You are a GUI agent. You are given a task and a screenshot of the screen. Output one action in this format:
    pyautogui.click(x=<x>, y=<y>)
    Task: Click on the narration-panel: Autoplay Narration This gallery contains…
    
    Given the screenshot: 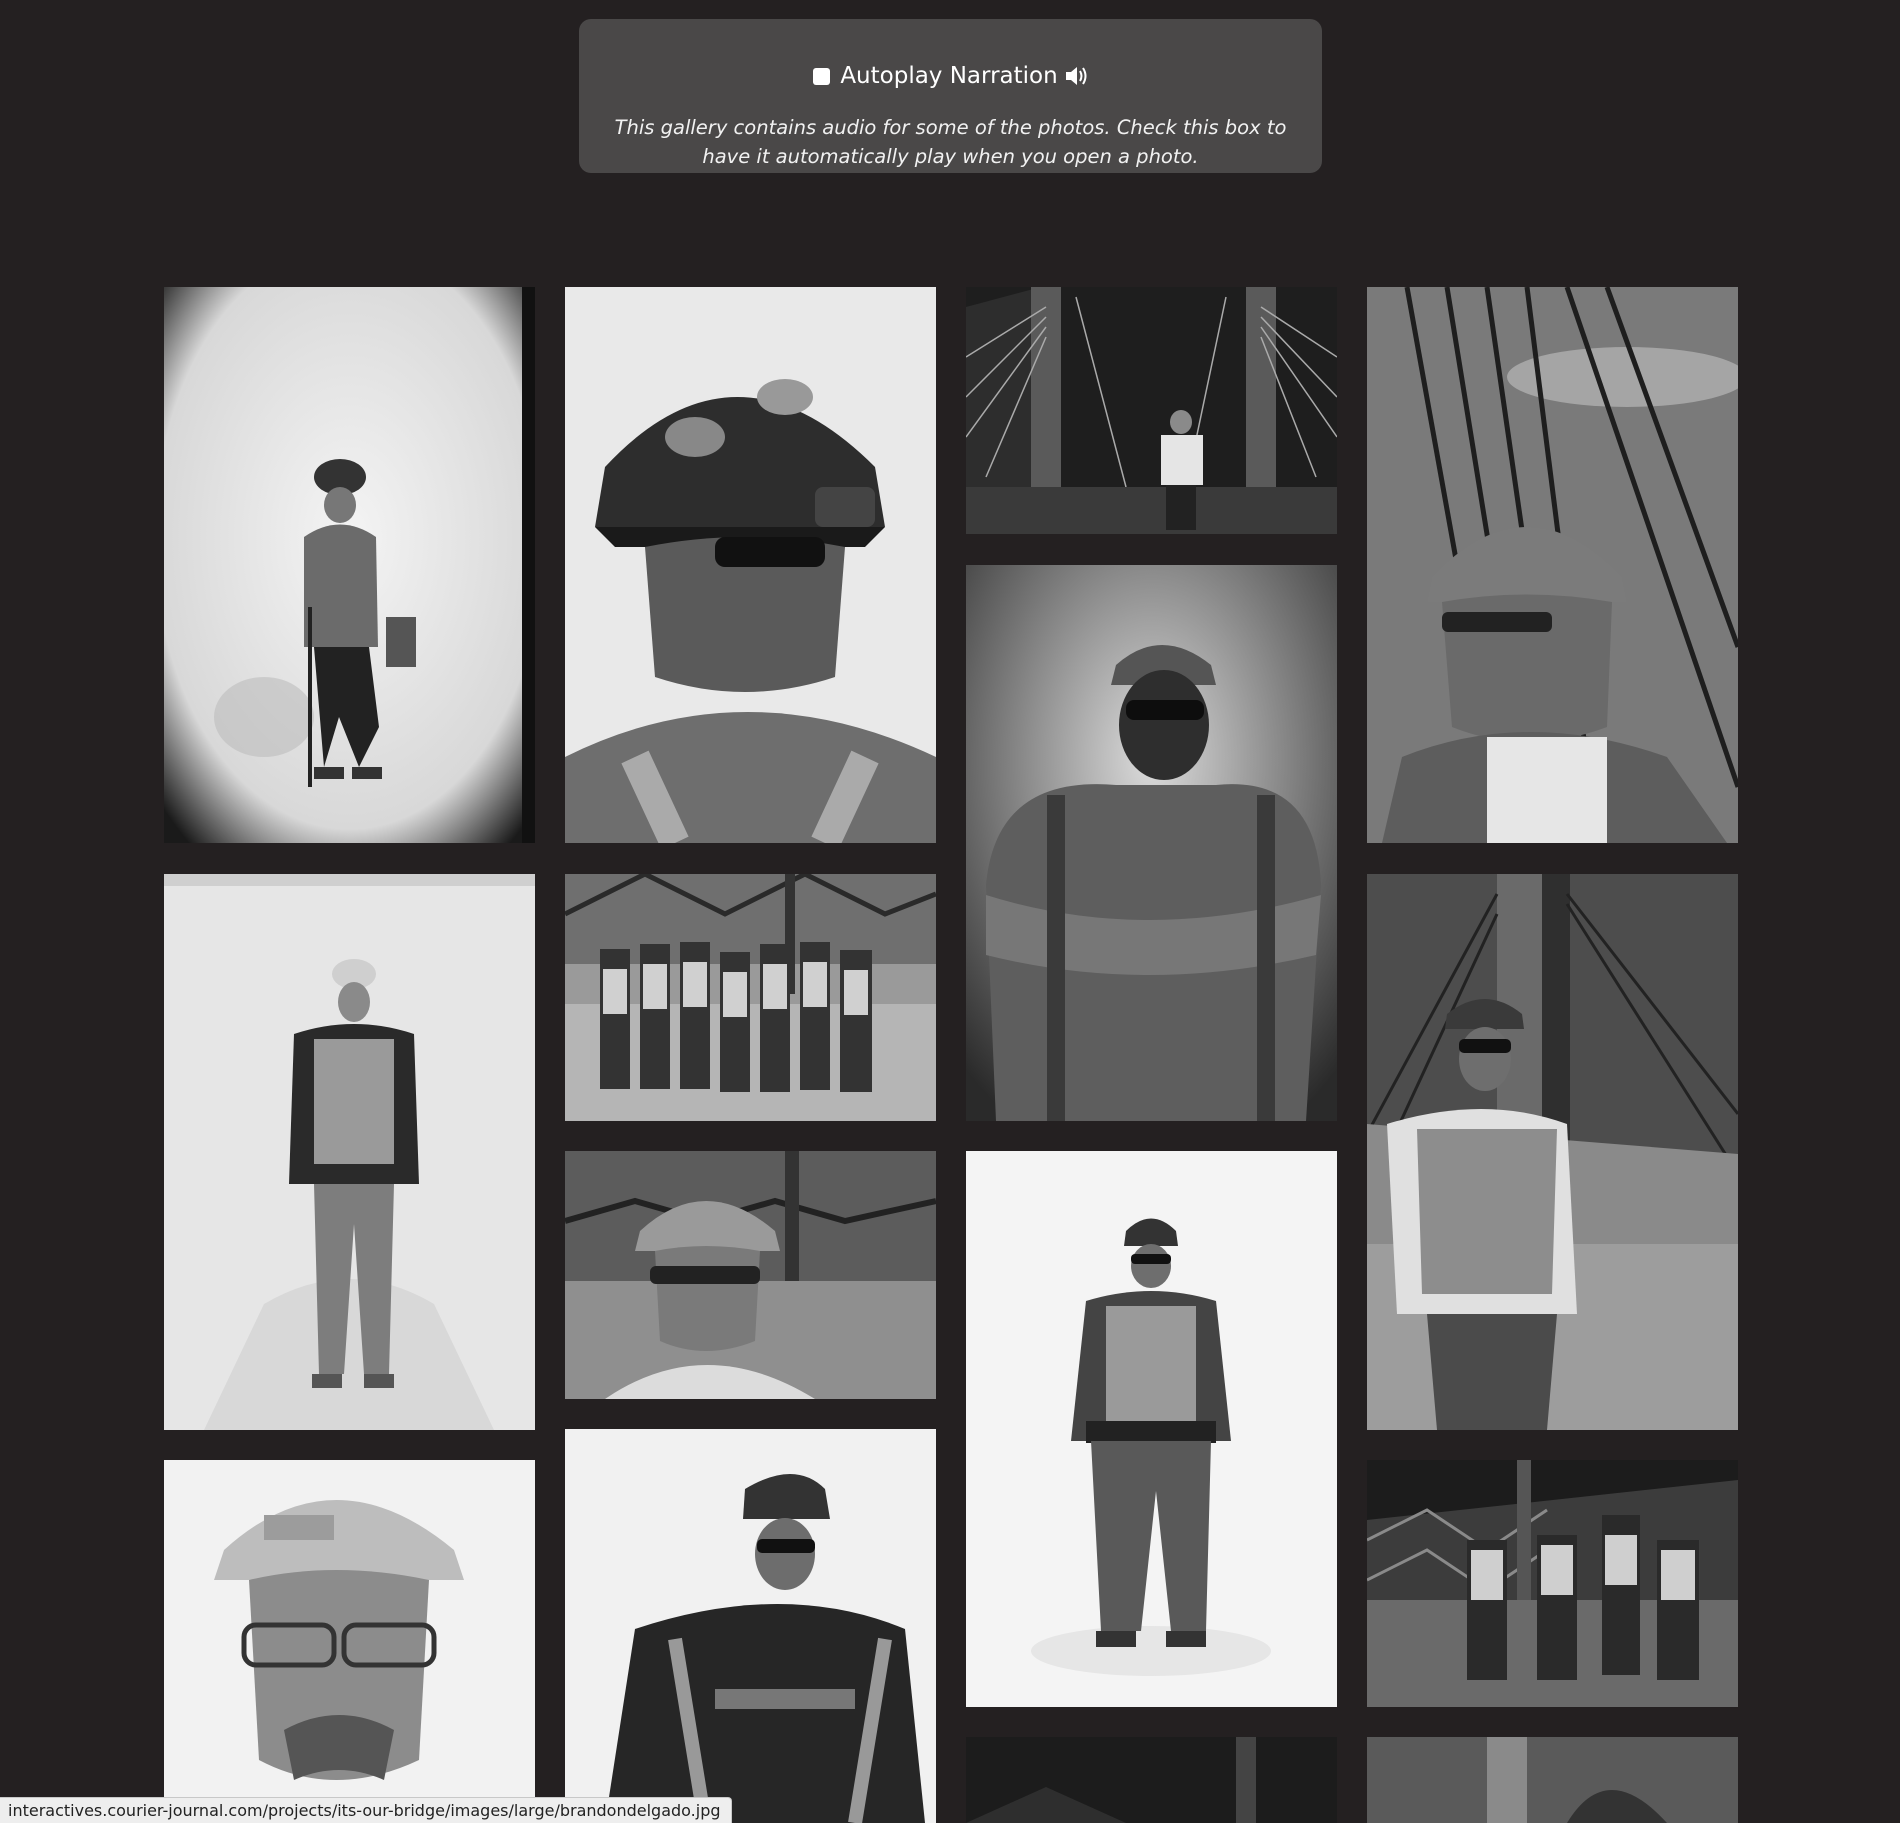 What is the action you would take?
    pyautogui.click(x=950, y=96)
    